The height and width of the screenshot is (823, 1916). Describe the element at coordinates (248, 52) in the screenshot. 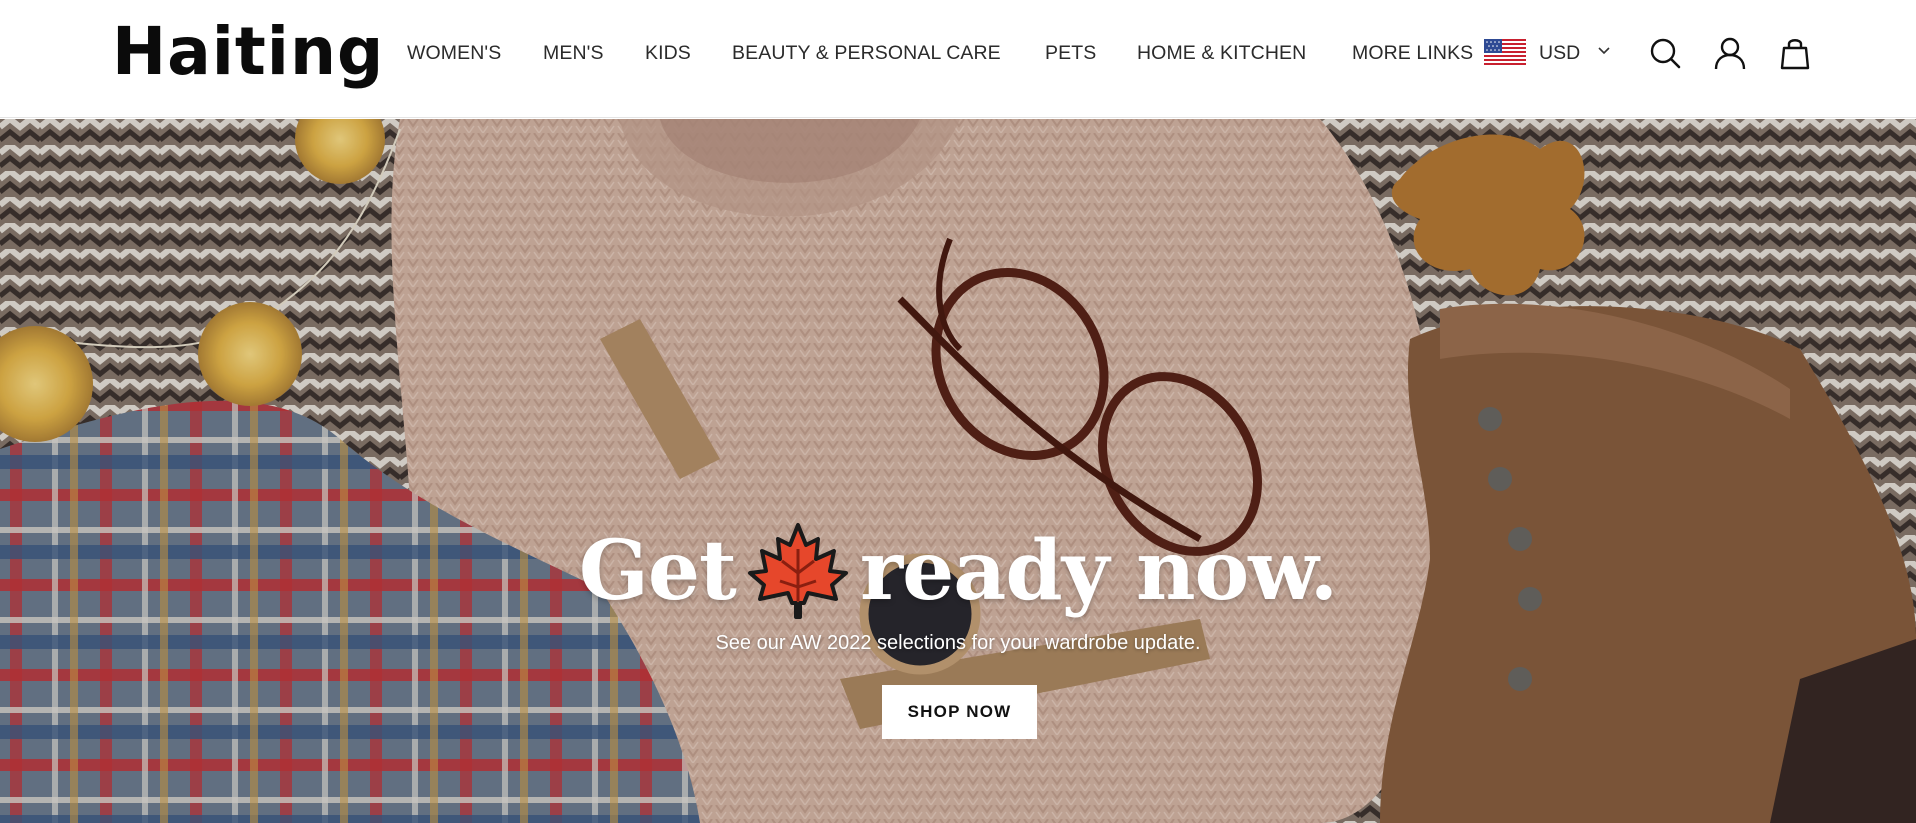

I see `brand-logo: Haiting` at that location.